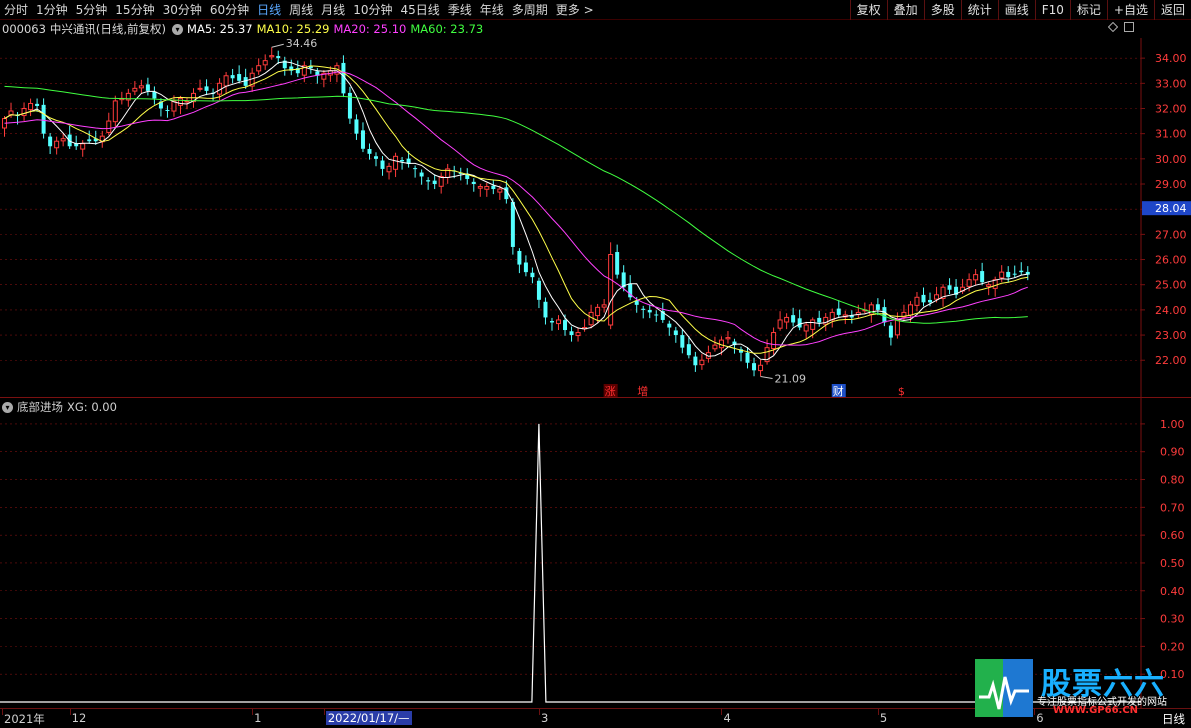  What do you see at coordinates (838, 391) in the screenshot?
I see `event-marker: 财` at bounding box center [838, 391].